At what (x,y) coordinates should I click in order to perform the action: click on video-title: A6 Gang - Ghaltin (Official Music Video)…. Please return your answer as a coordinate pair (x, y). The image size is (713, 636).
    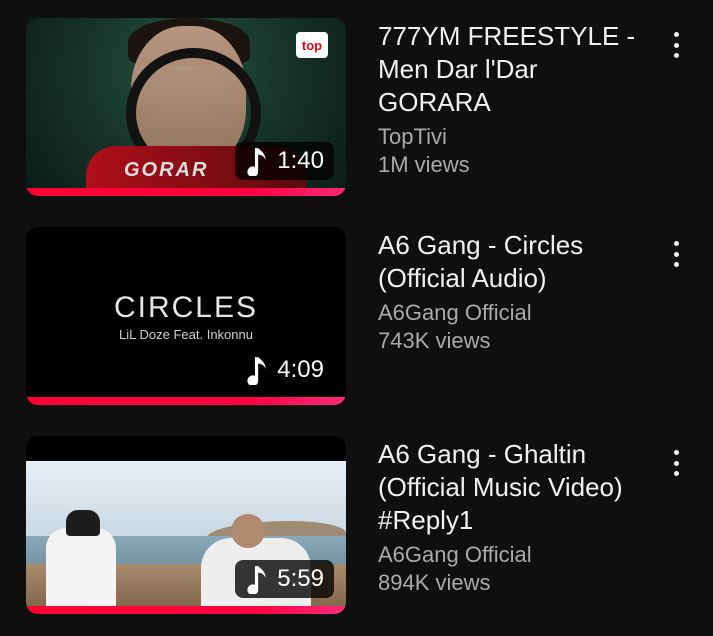
    Looking at the image, I should click on (514, 487).